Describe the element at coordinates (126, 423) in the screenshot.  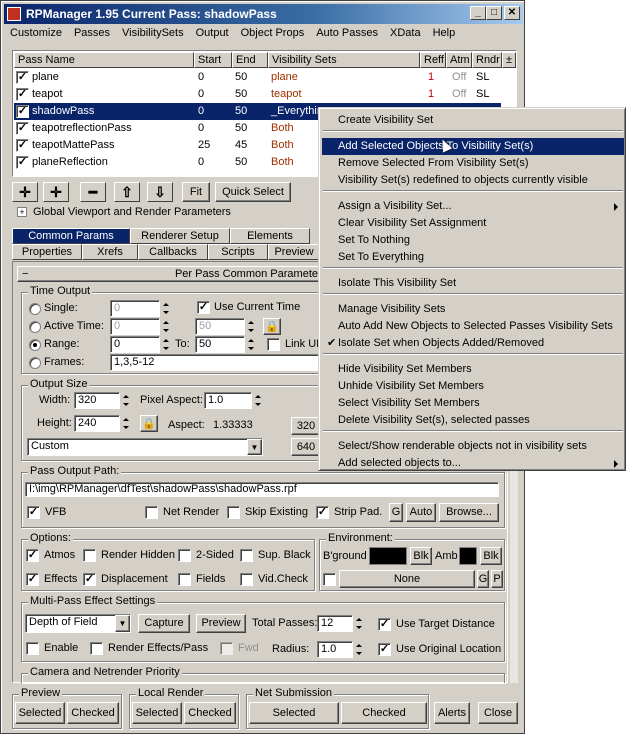
I see `height-spinner` at that location.